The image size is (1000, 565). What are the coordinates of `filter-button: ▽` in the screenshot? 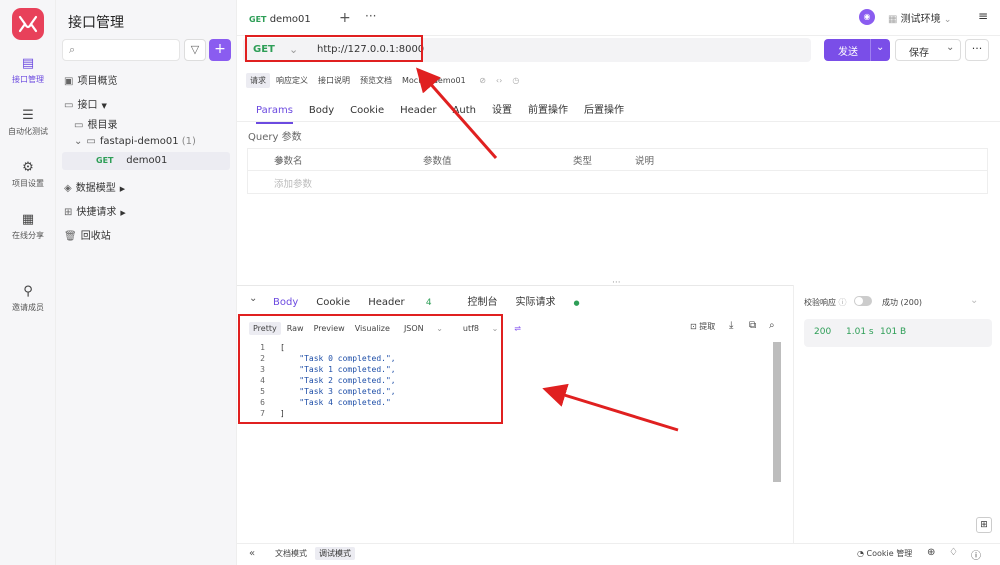 It's located at (195, 50).